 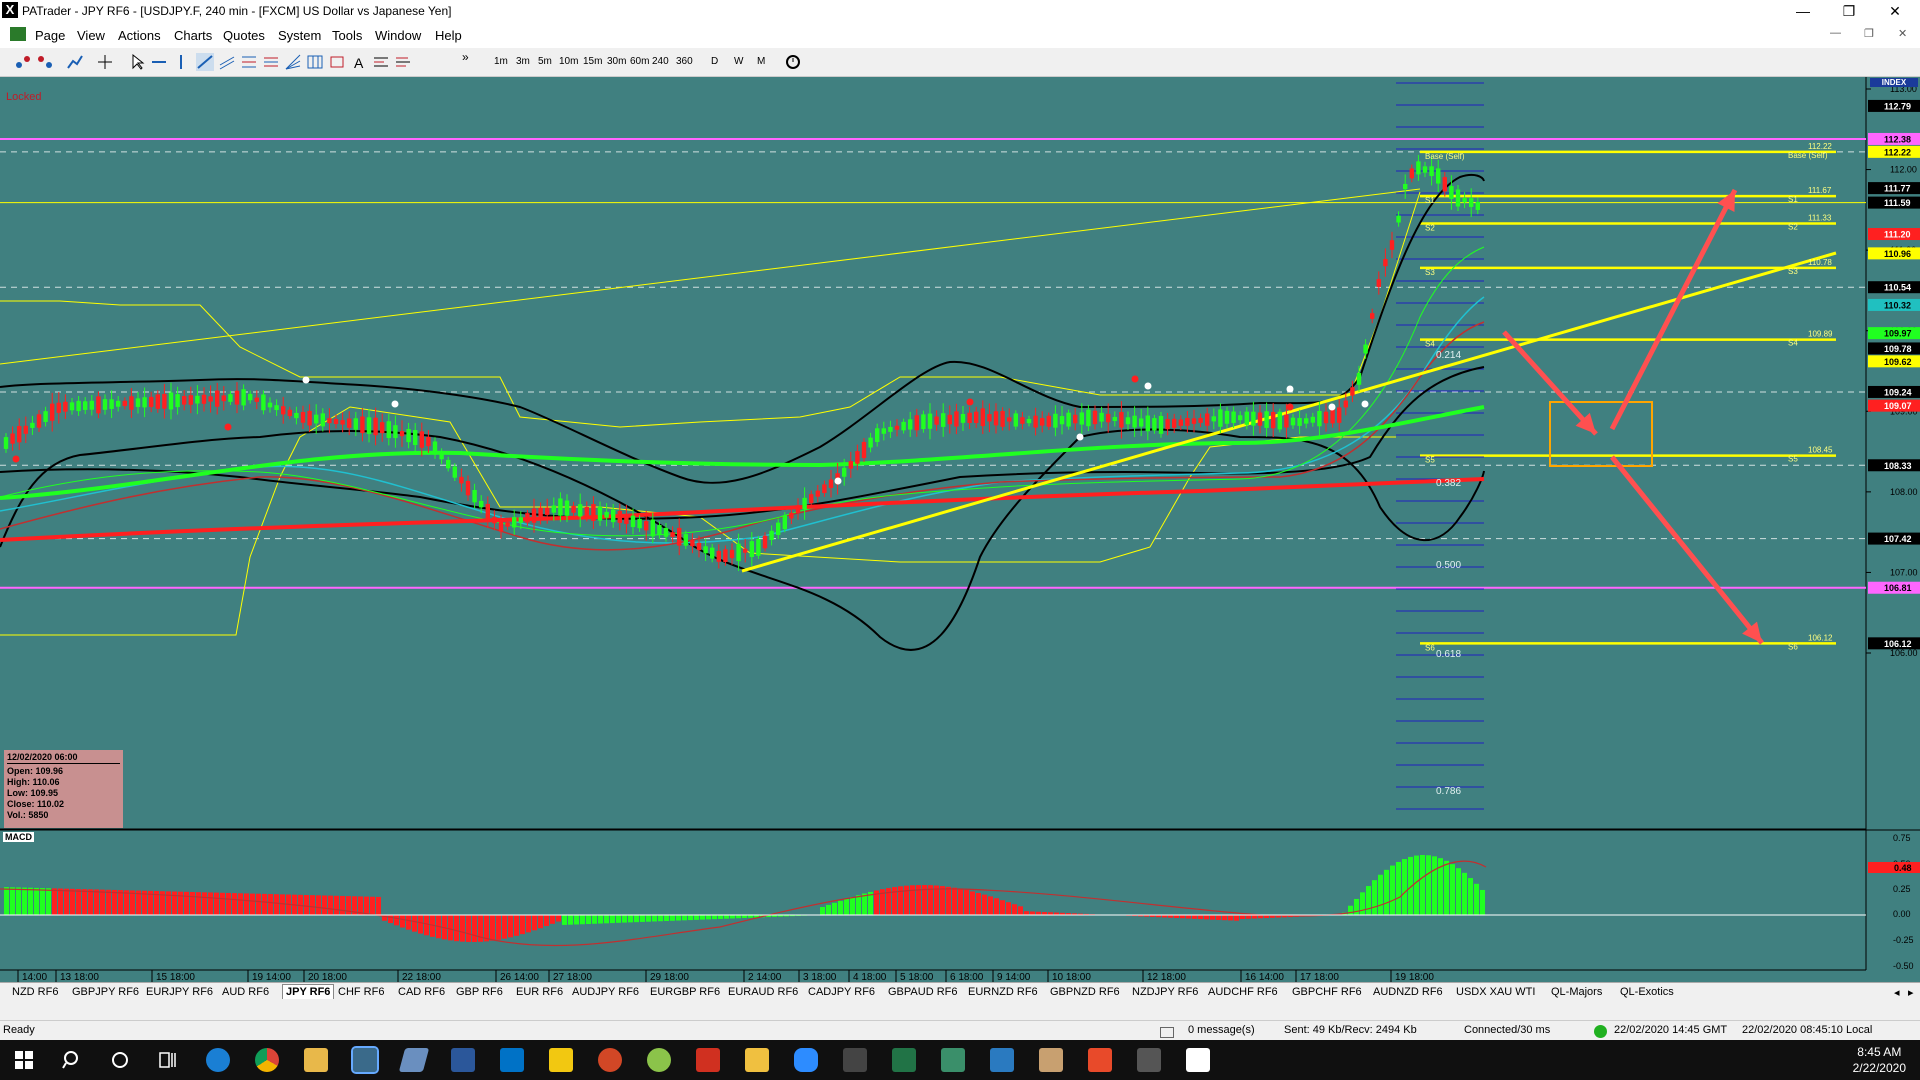 I want to click on tab-gbpchf-rf6: GBPCHF RF6, so click(x=1327, y=992).